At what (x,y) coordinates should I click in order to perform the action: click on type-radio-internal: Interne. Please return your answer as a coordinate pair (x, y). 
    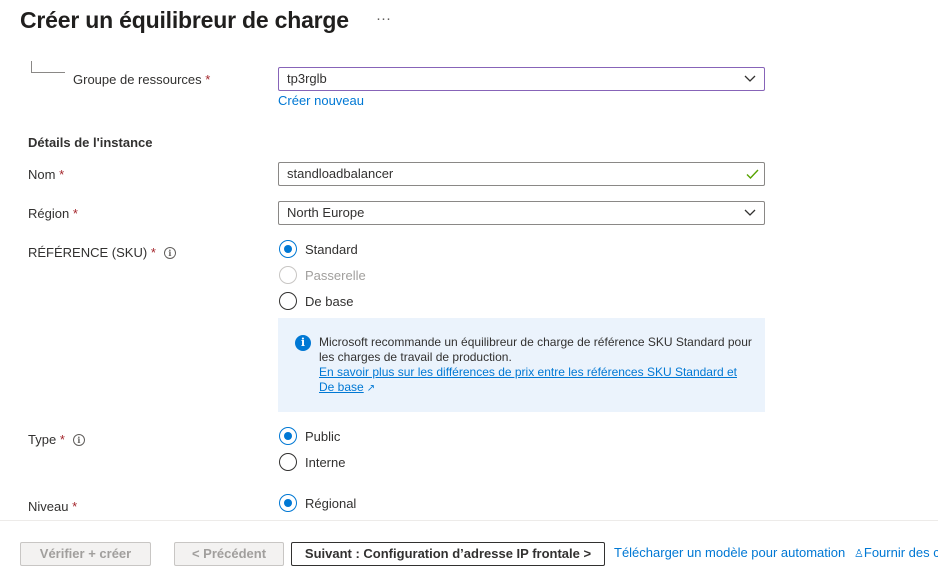
    Looking at the image, I should click on (312, 462).